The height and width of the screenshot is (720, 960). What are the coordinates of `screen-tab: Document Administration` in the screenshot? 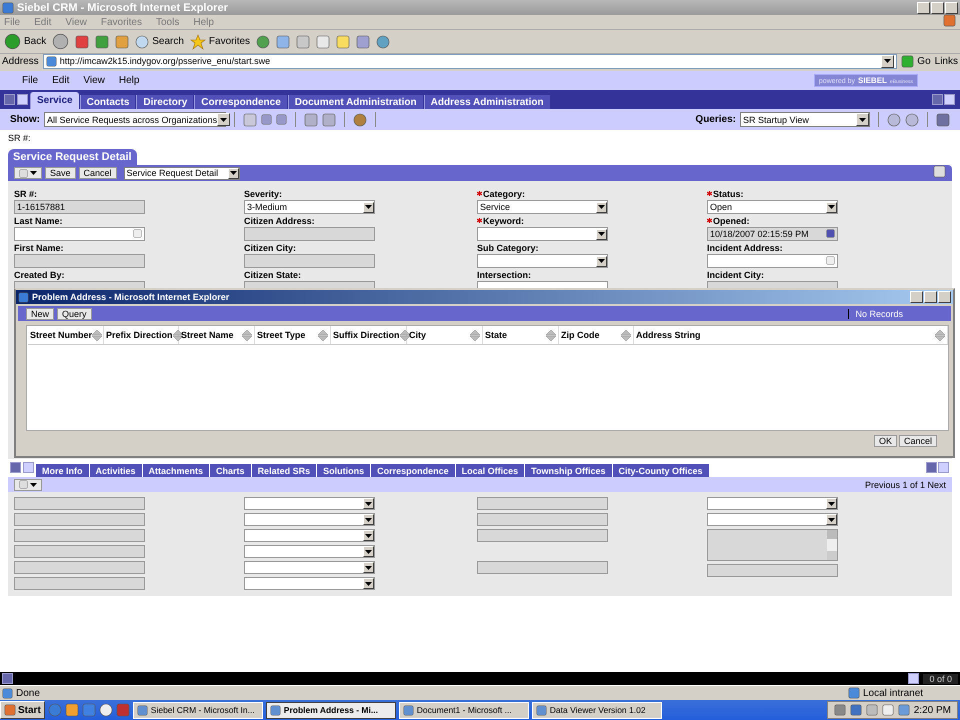 It's located at (355, 102).